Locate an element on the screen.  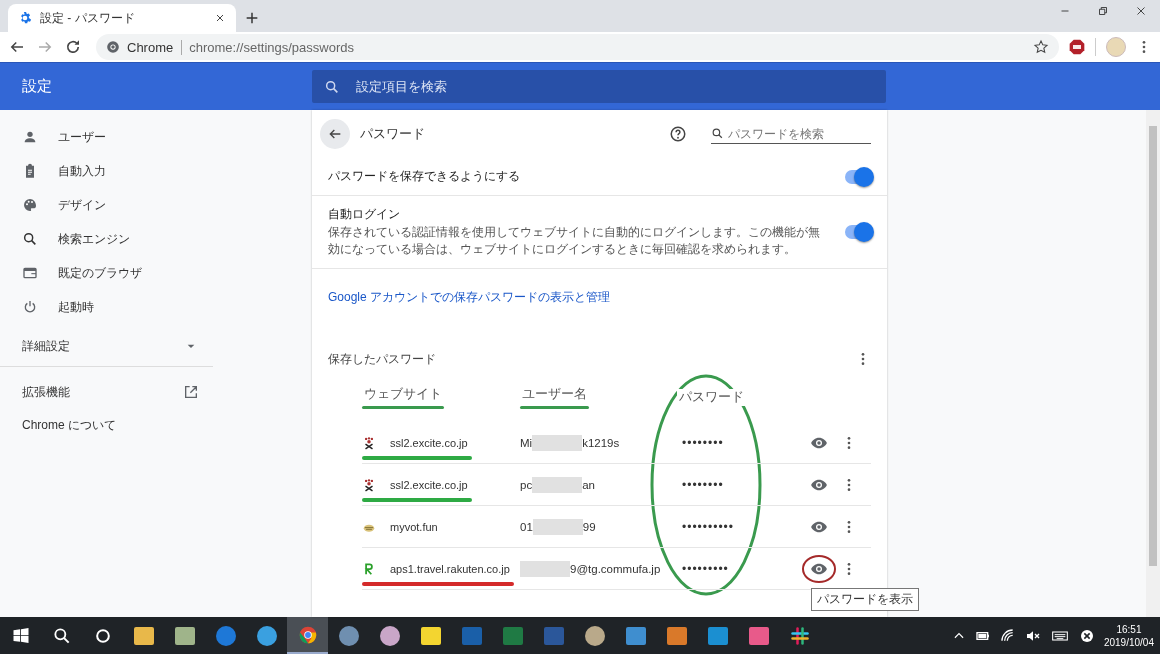
username-text: an is located at coordinates (588, 484).